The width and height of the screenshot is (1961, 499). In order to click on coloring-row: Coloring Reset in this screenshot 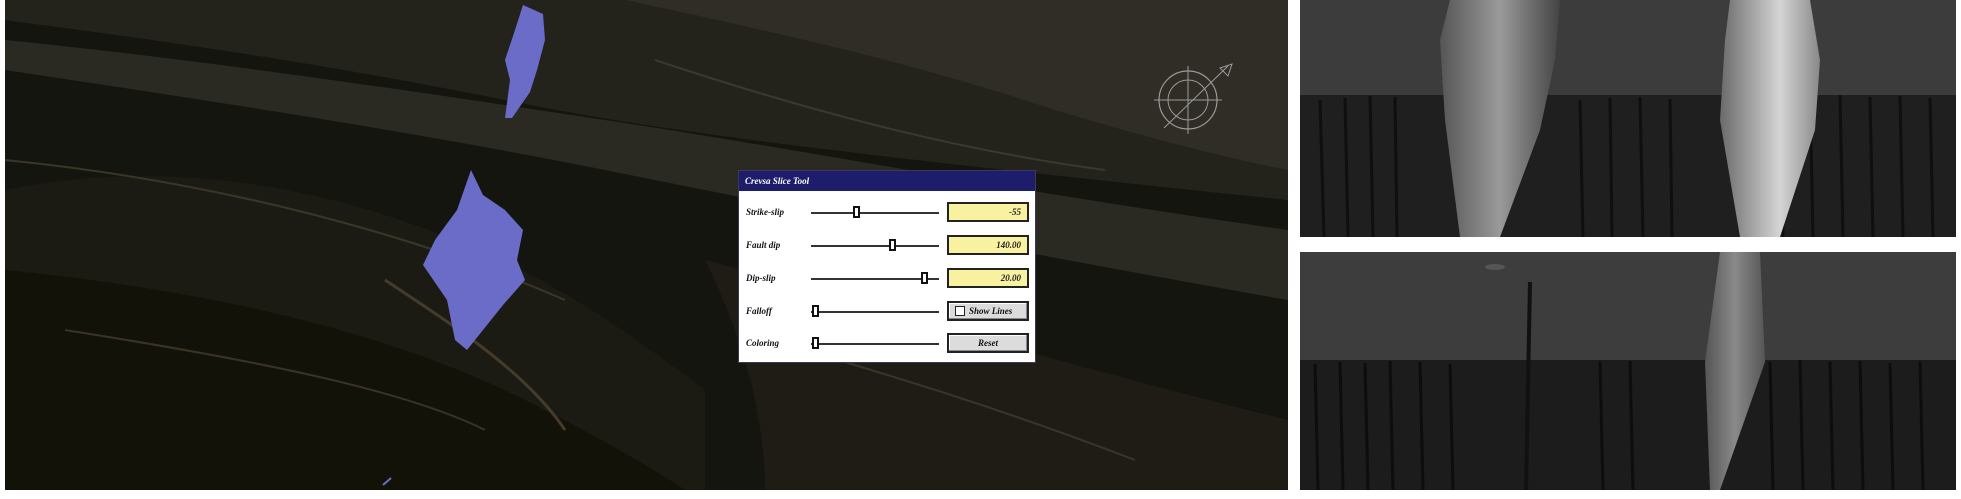, I will do `click(888, 343)`.